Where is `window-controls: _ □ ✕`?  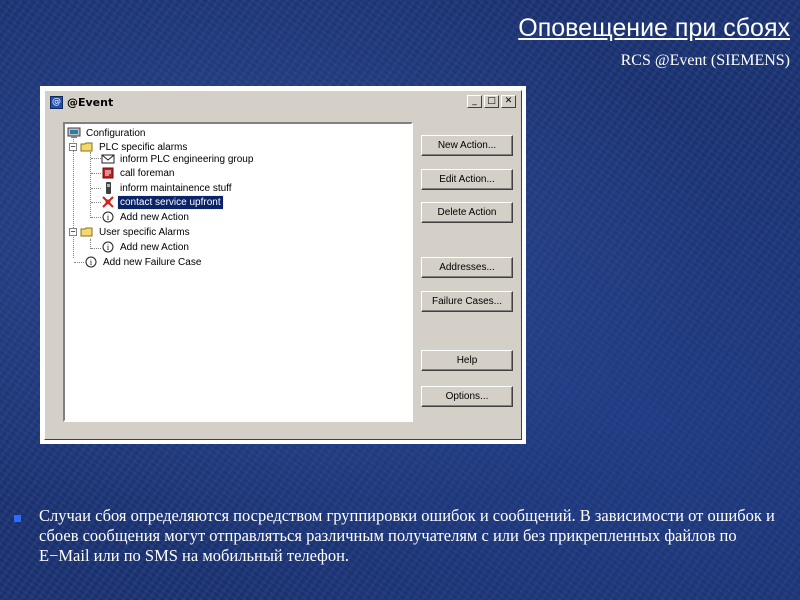
window-controls: _ □ ✕ is located at coordinates (491, 101).